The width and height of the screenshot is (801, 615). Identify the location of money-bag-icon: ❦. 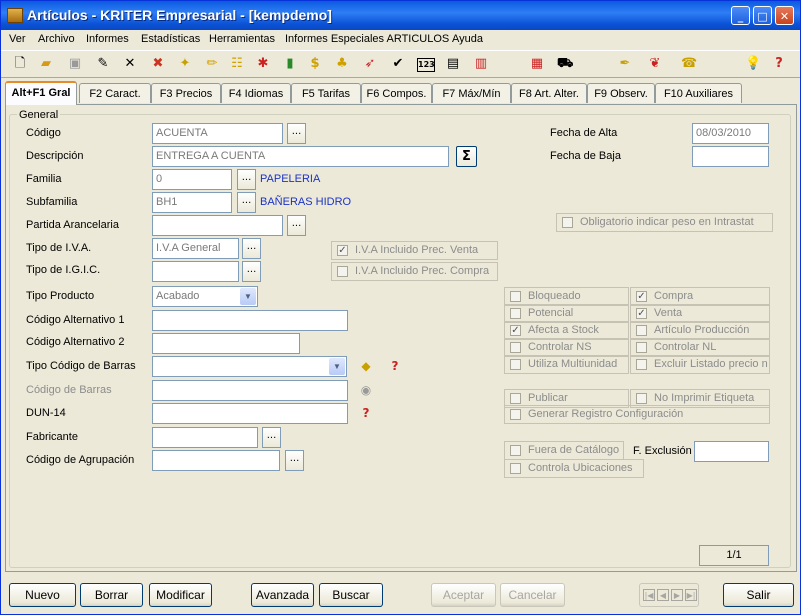
(655, 64).